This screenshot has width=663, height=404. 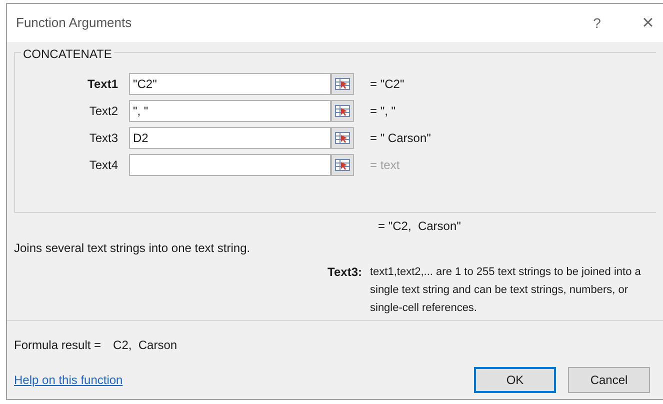 I want to click on argument-field: "C2", so click(x=230, y=84).